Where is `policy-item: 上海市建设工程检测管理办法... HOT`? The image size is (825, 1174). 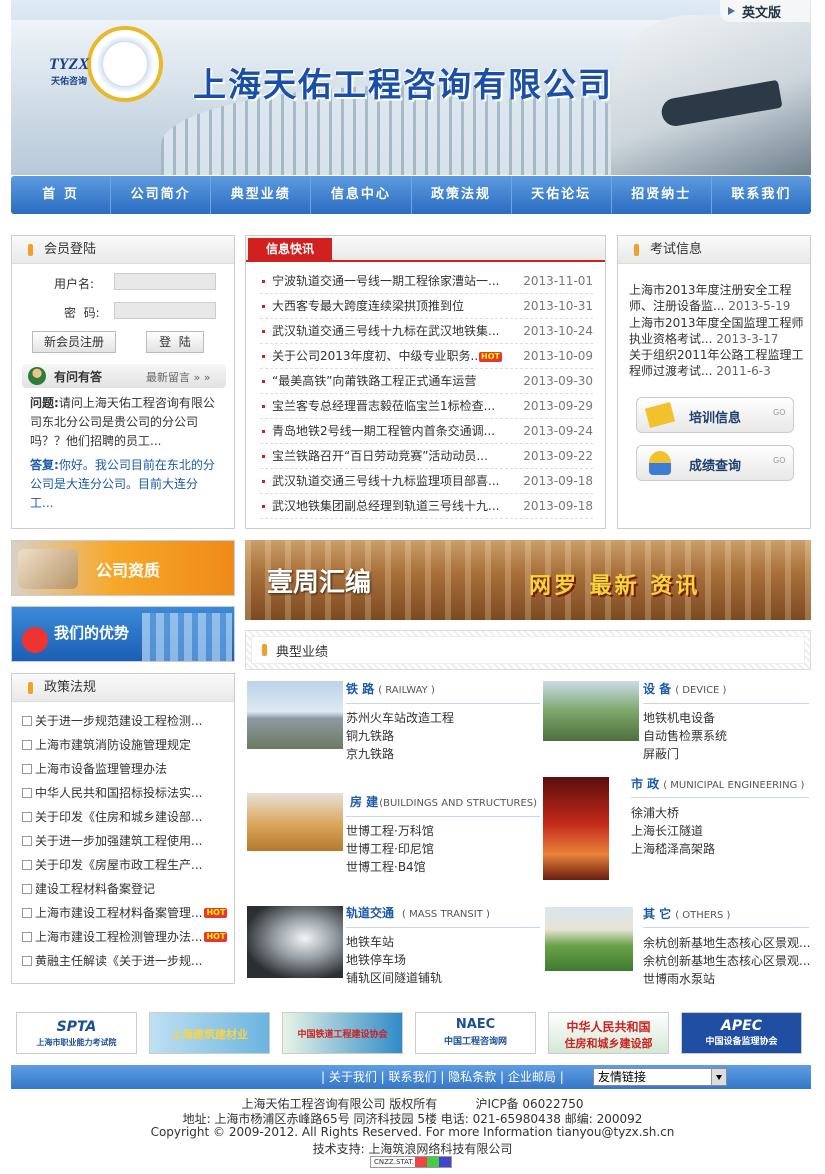
policy-item: 上海市建设工程检测管理办法... HOT is located at coordinates (127, 937).